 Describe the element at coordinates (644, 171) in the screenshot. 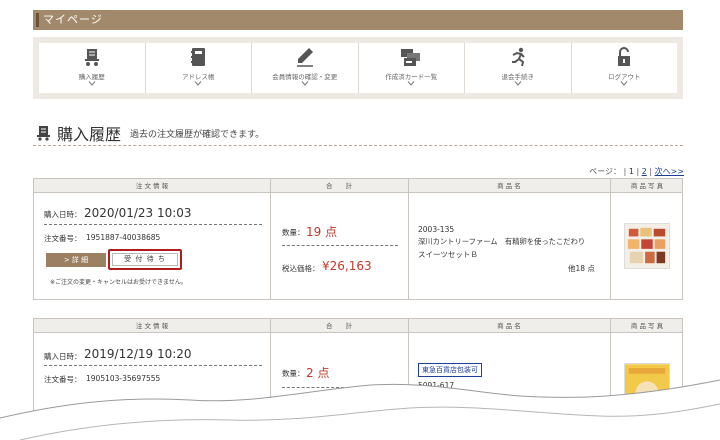

I see `pager-page-link: 2` at that location.